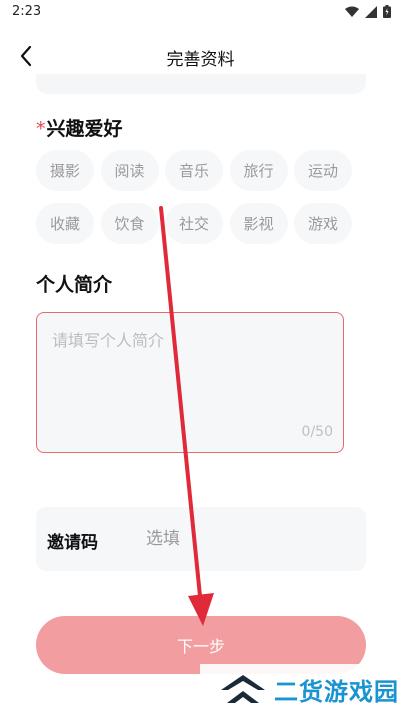 This screenshot has height=714, width=401. What do you see at coordinates (201, 197) in the screenshot?
I see `hobby-tags: 摄影 阅读 音乐 旅行 运动 收藏 饮食 社交 影视 游戏` at bounding box center [201, 197].